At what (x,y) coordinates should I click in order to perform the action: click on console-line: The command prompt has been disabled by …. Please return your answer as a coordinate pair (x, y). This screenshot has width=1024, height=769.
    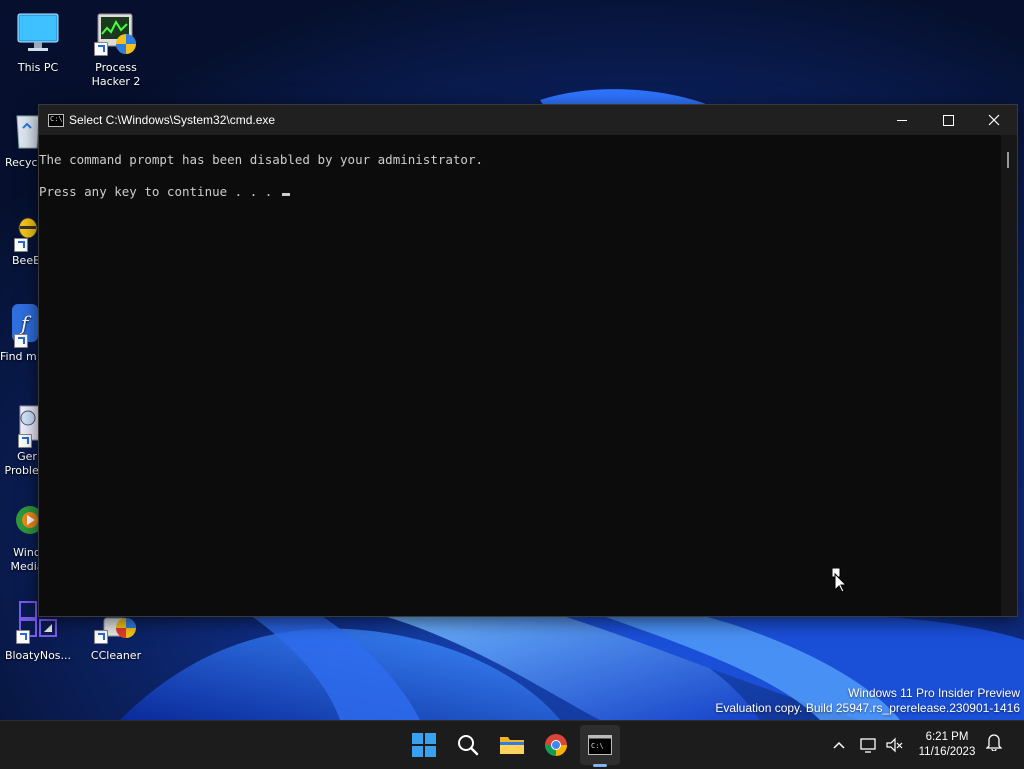
    Looking at the image, I should click on (261, 159).